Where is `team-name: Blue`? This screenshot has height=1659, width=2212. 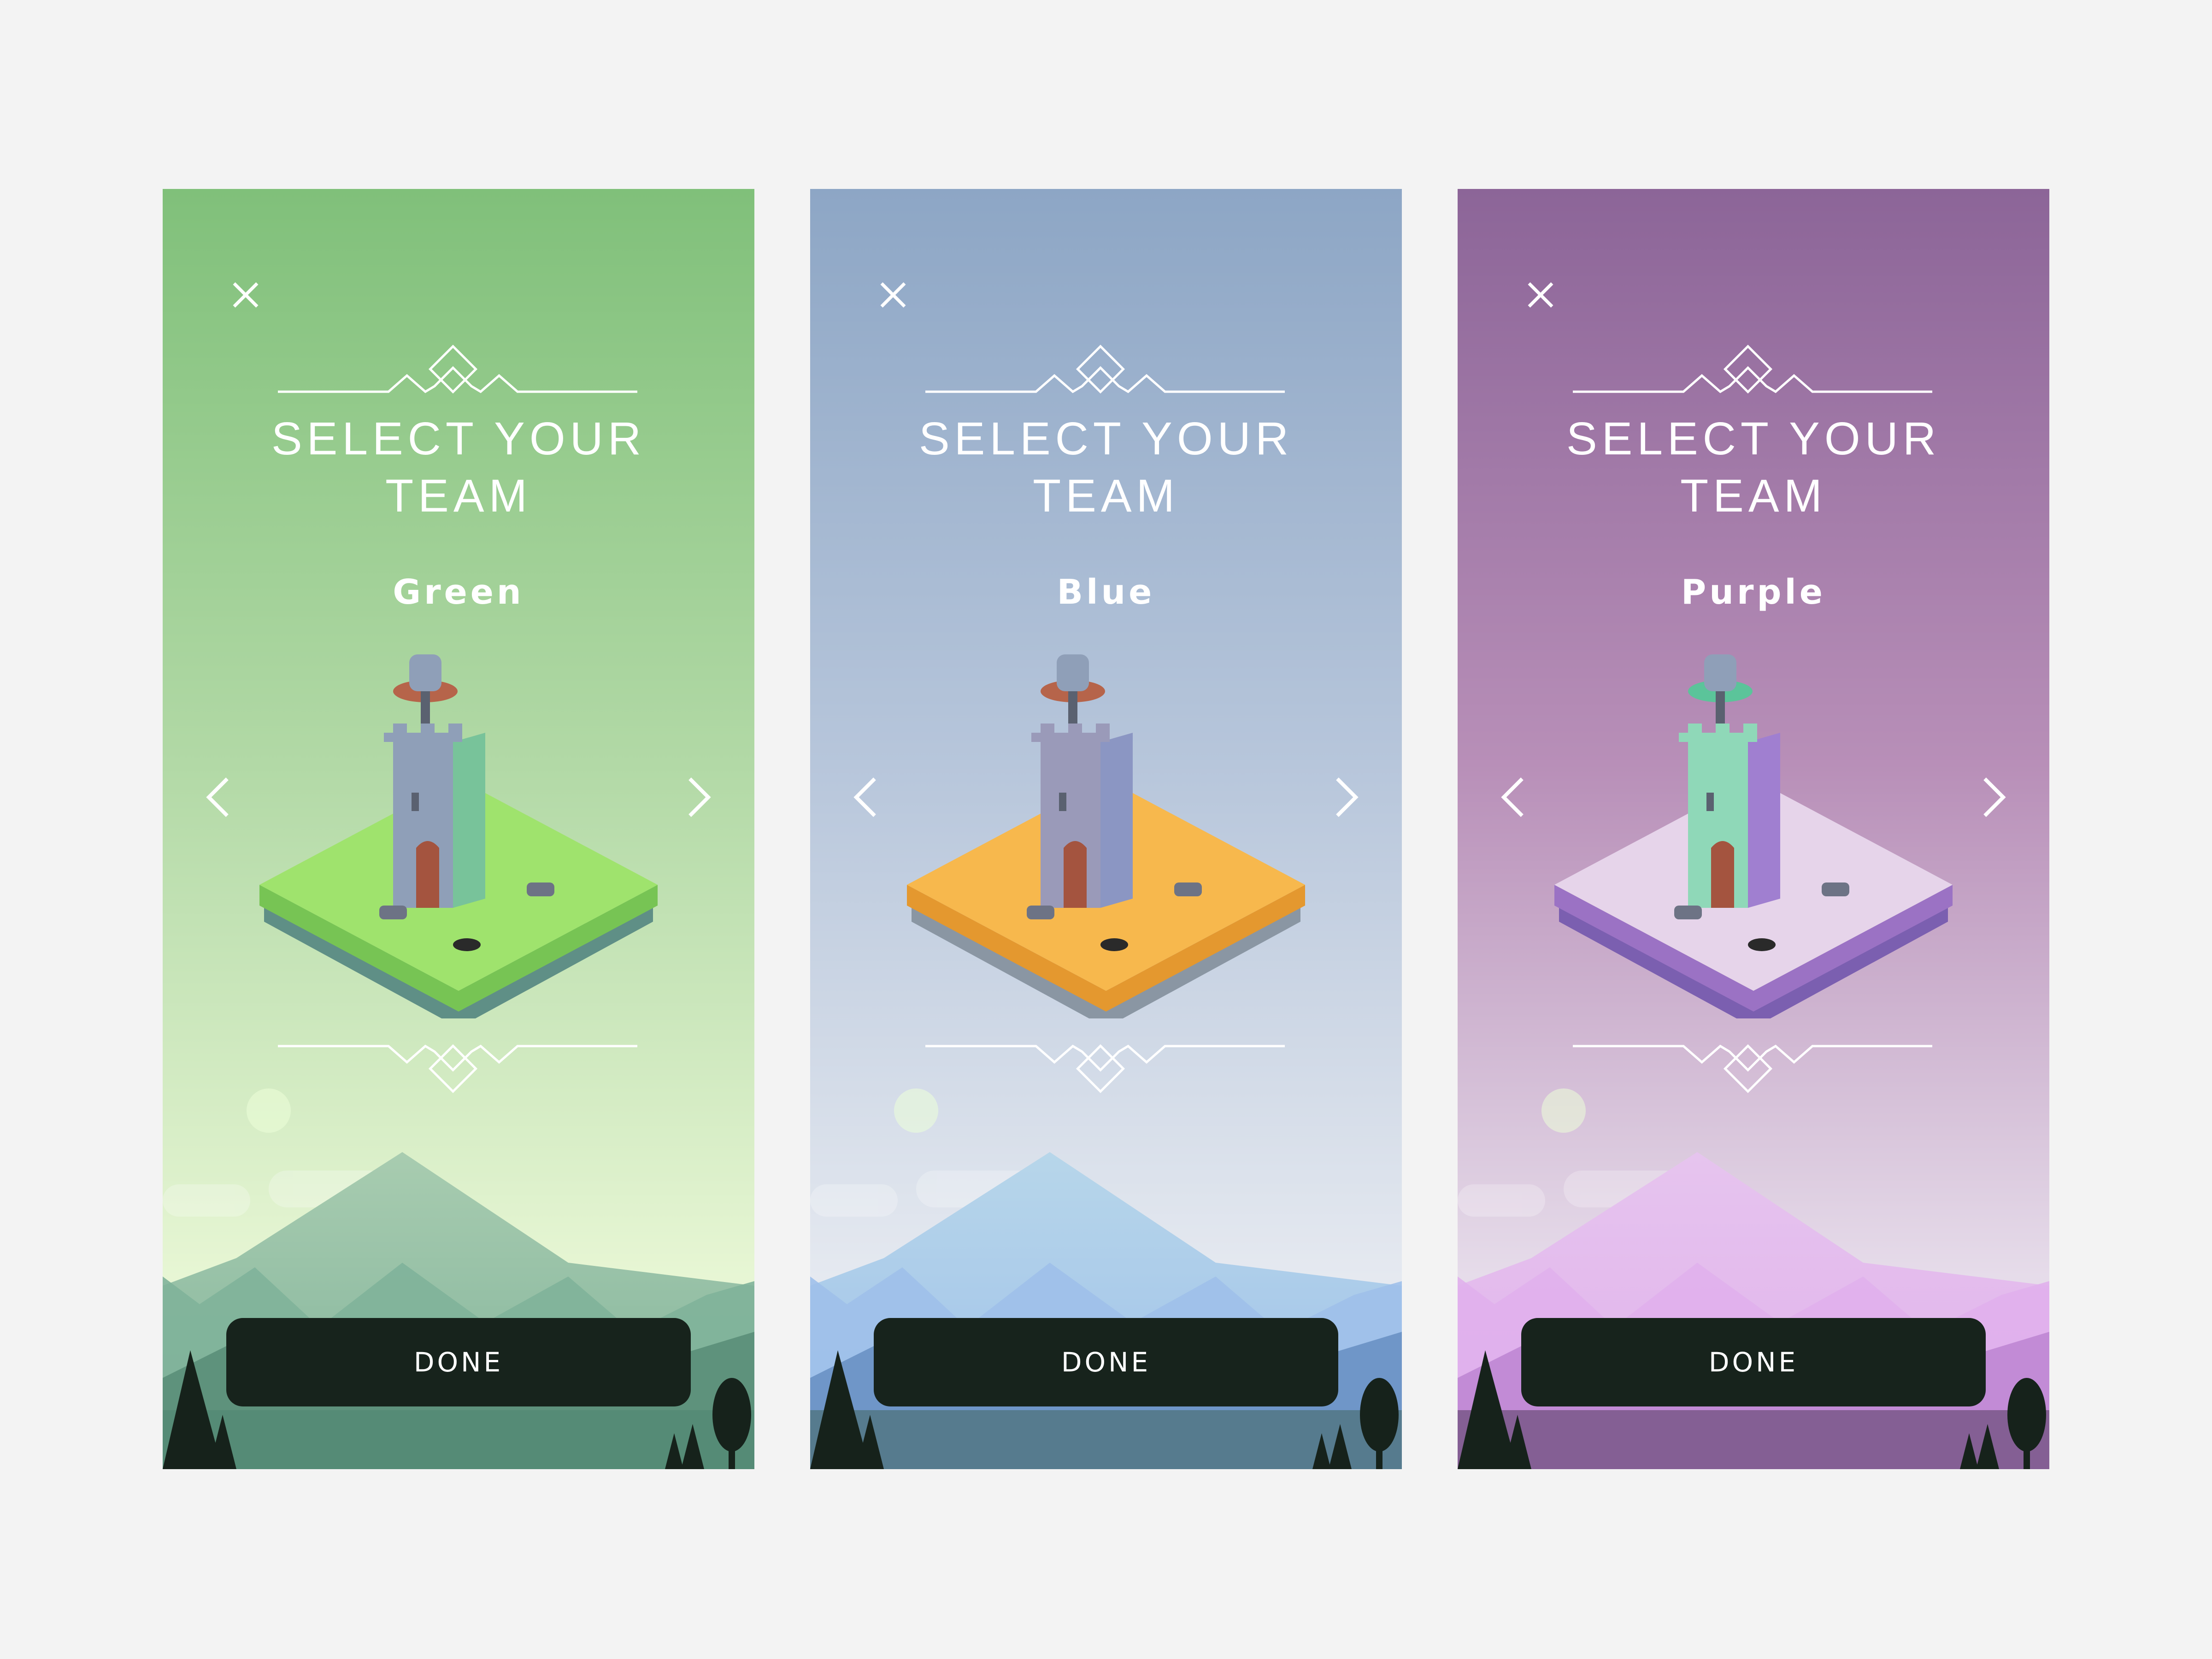
team-name: Blue is located at coordinates (1106, 592).